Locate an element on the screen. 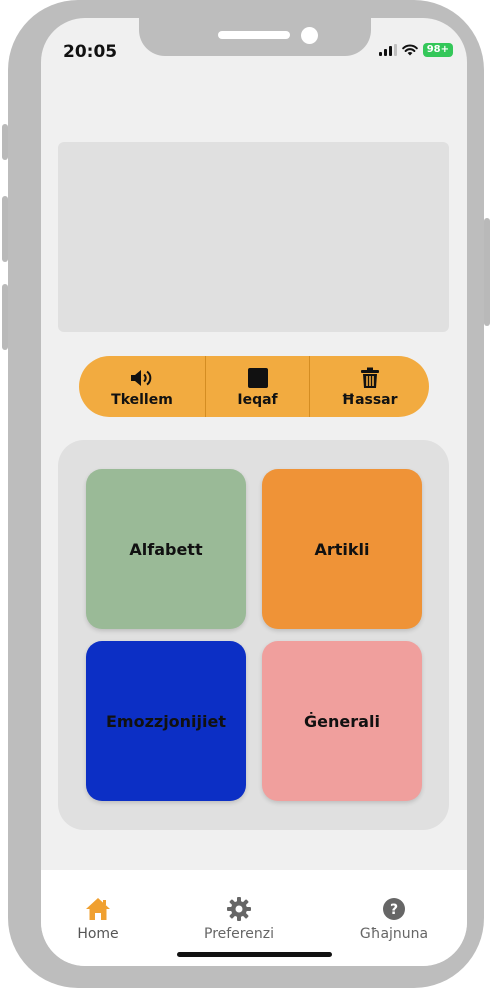 This screenshot has width=491, height=992. gear-icon is located at coordinates (239, 909).